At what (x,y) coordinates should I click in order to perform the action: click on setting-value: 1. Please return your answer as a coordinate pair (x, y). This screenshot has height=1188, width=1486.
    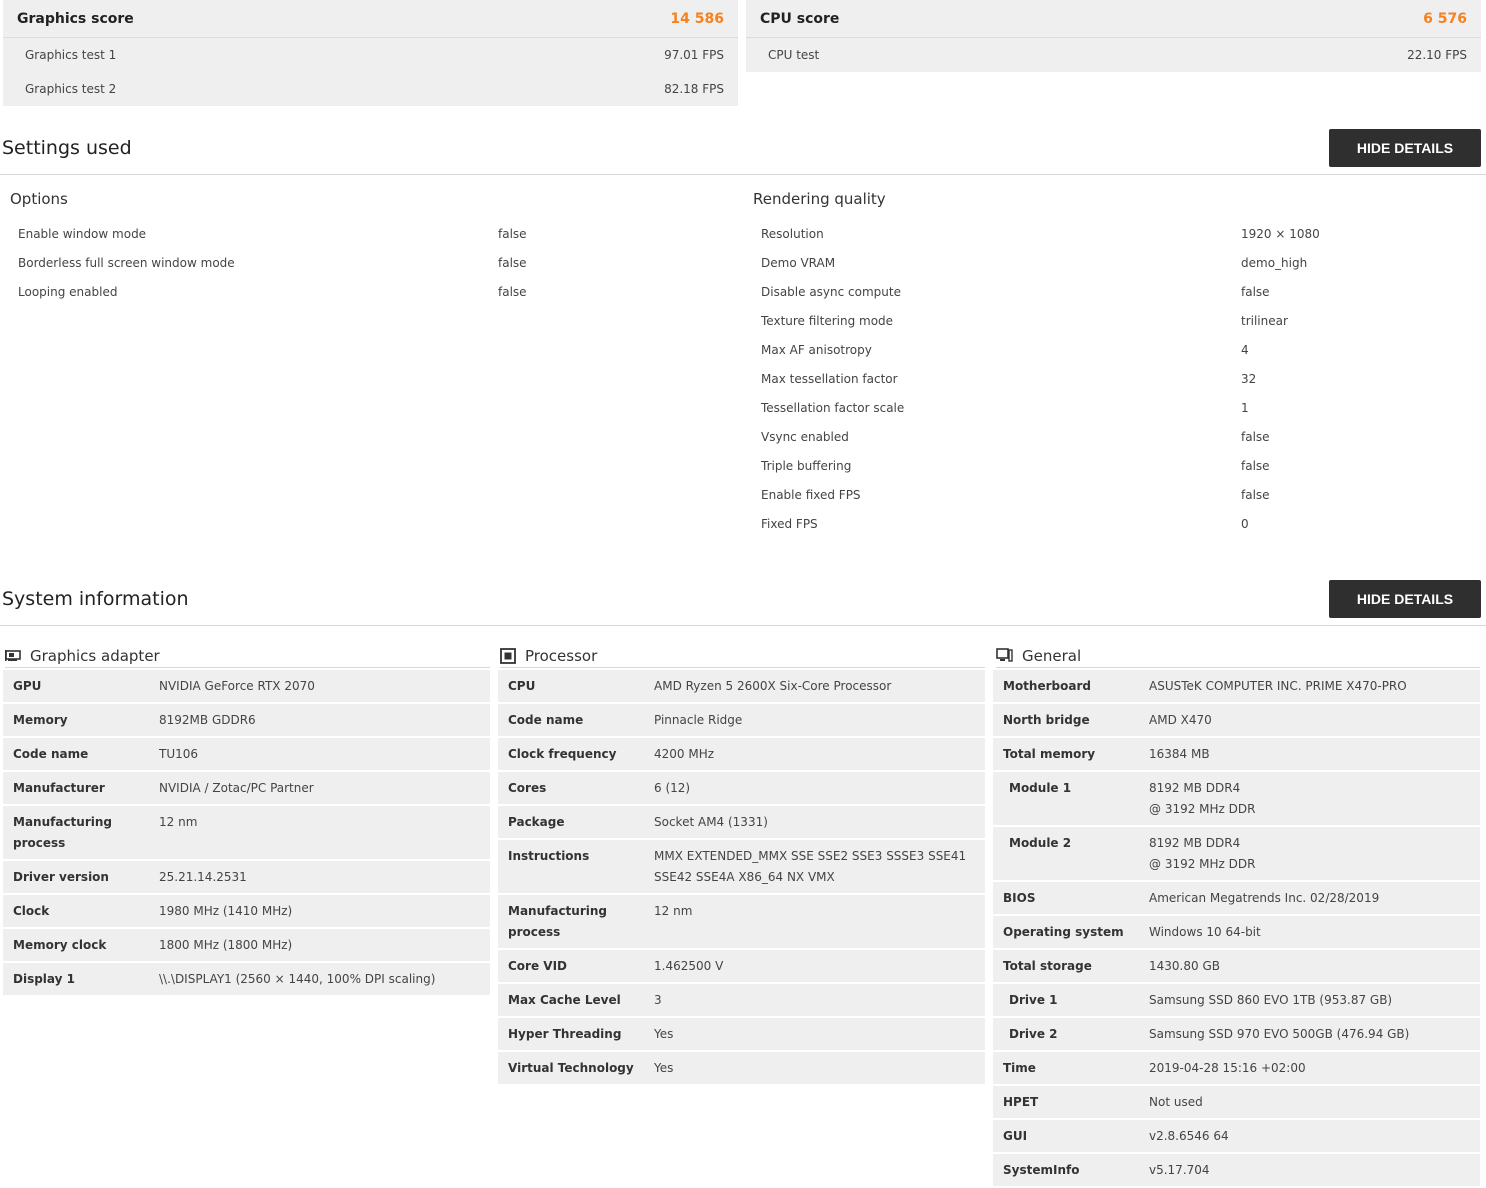
    Looking at the image, I should click on (1245, 407).